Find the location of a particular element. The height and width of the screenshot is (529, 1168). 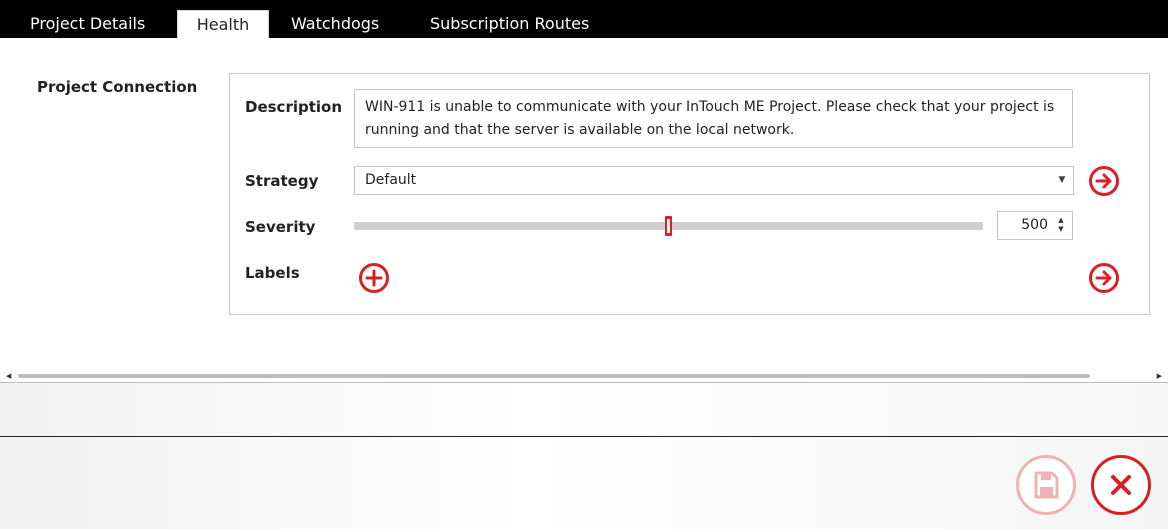

severity-label: Severity is located at coordinates (280, 227).